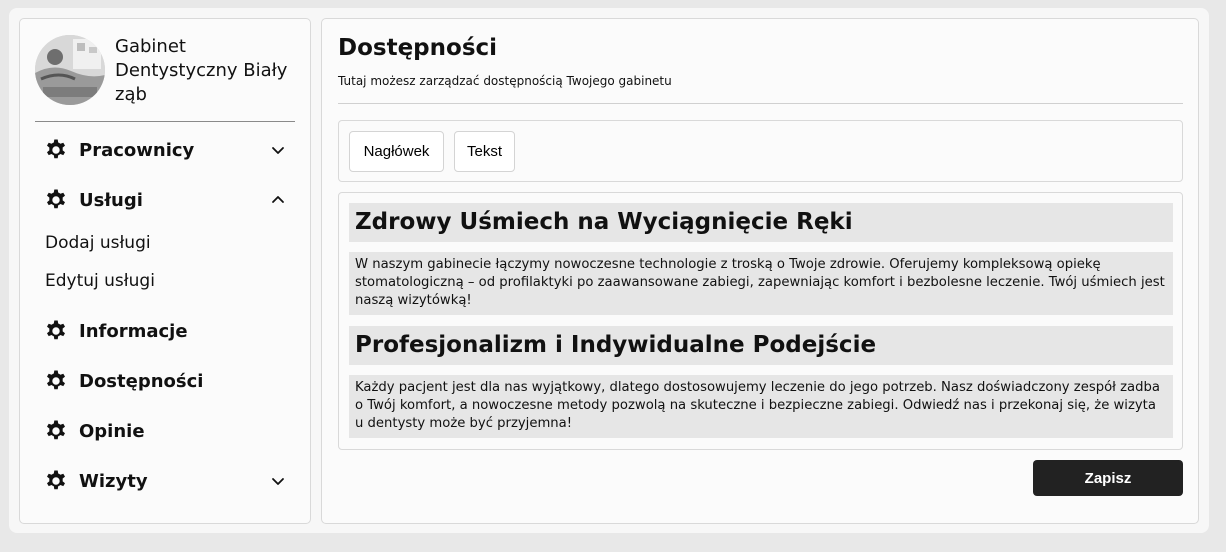 The width and height of the screenshot is (1226, 552). Describe the element at coordinates (133, 331) in the screenshot. I see `sidebar-item-label: Informacje` at that location.